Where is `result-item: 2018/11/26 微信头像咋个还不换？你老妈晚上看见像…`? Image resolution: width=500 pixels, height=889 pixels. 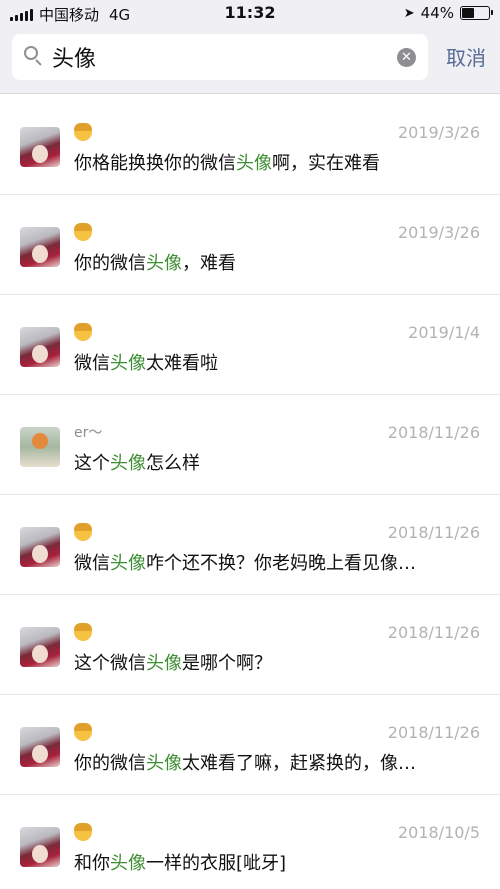 result-item: 2018/11/26 微信头像咋个还不换？你老妈晚上看见像… is located at coordinates (250, 545).